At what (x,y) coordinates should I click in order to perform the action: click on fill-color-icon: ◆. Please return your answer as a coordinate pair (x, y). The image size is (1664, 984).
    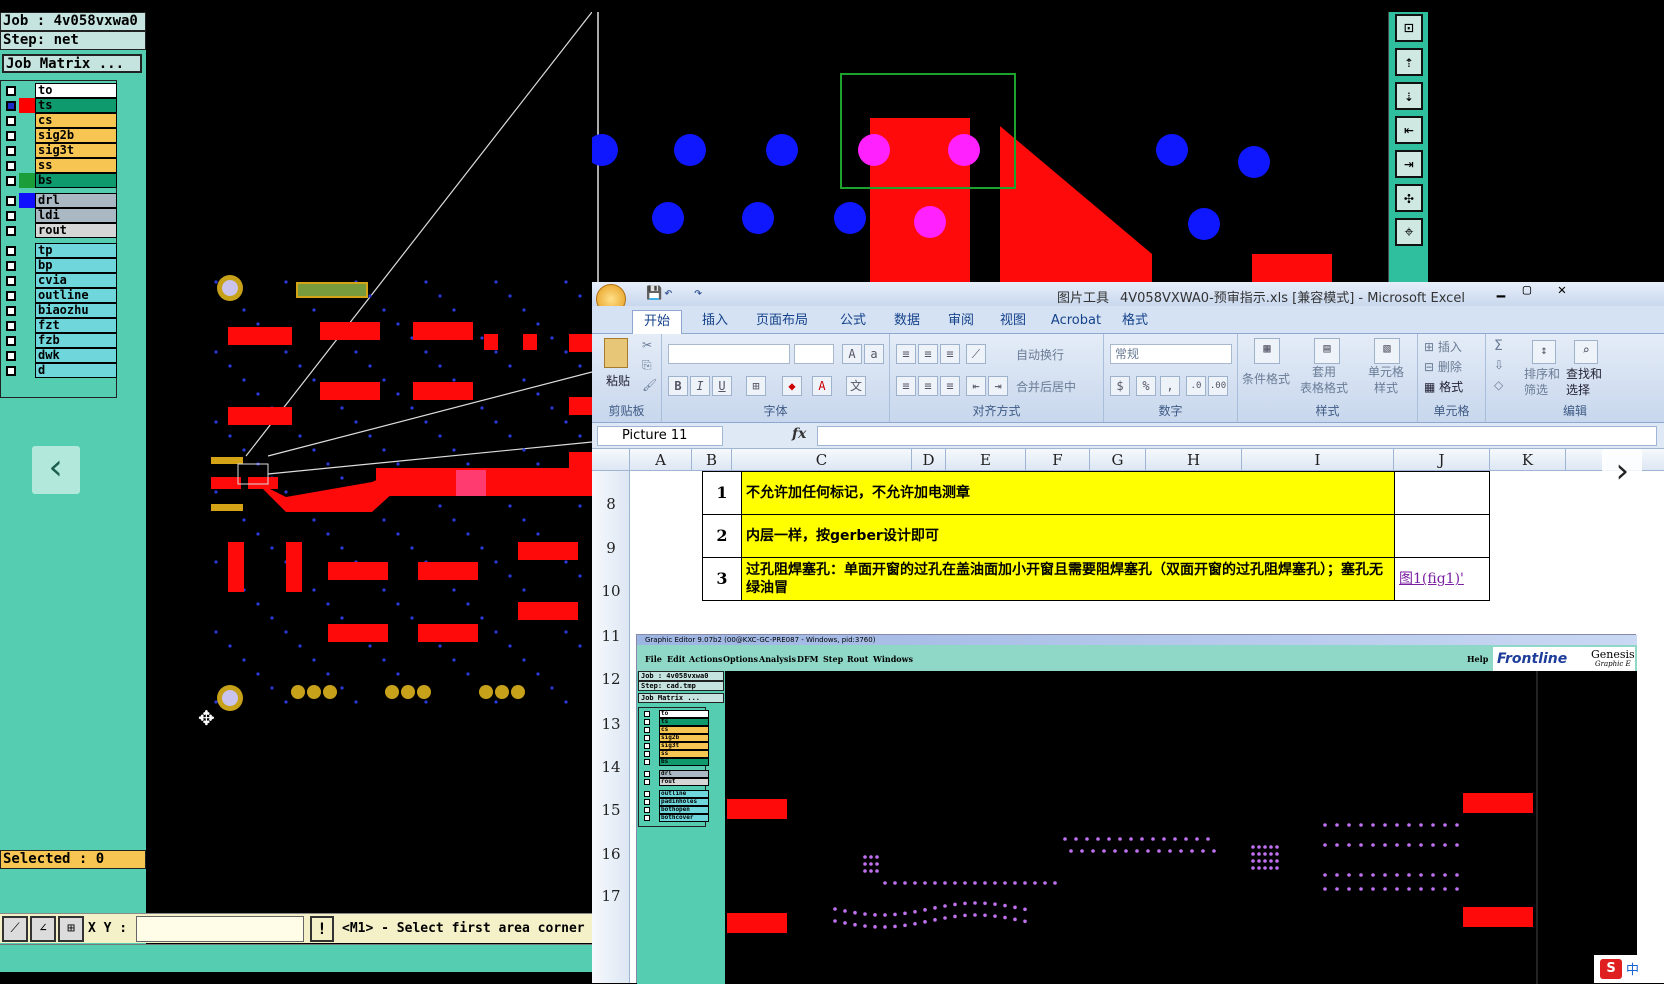
    Looking at the image, I should click on (792, 386).